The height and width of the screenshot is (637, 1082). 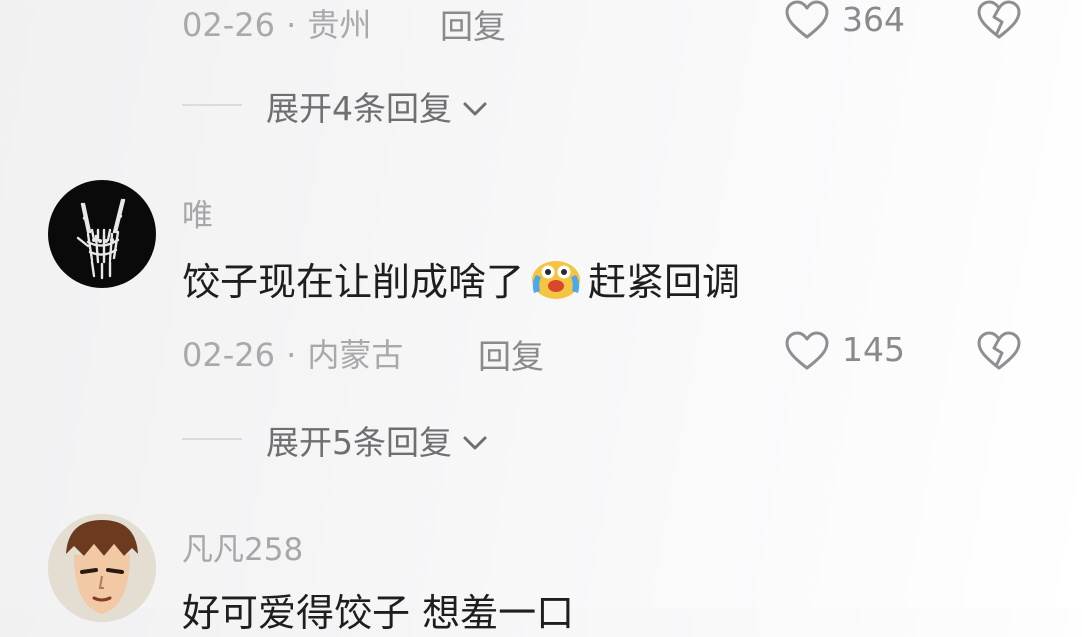 I want to click on comment-username: 唯, so click(x=197, y=212).